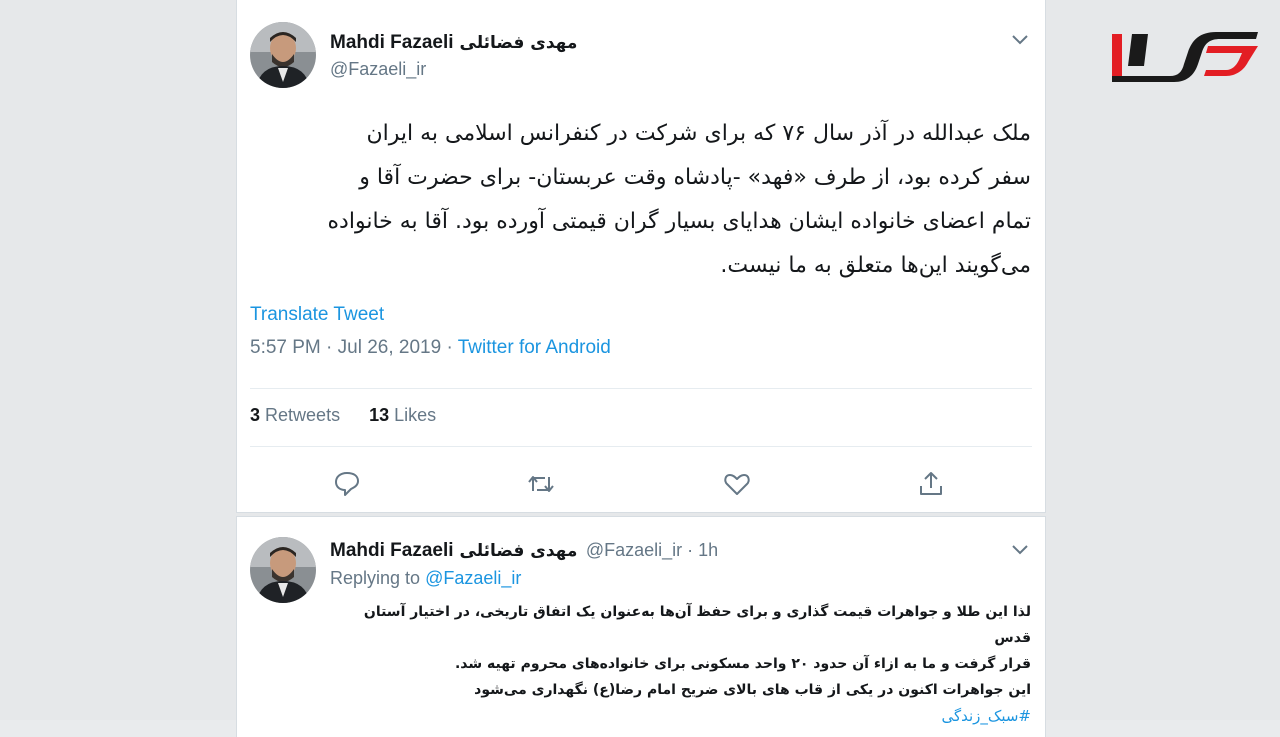 The height and width of the screenshot is (737, 1280). What do you see at coordinates (354, 347) in the screenshot?
I see `tweet-timestamp: 5:57 PM · Jul 26, 2019 ·` at bounding box center [354, 347].